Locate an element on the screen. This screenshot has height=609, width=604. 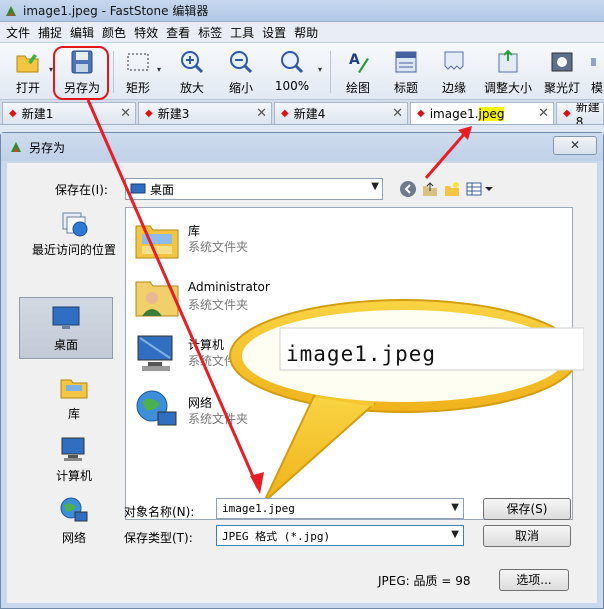
menu-file: 文件 is located at coordinates (18, 32).